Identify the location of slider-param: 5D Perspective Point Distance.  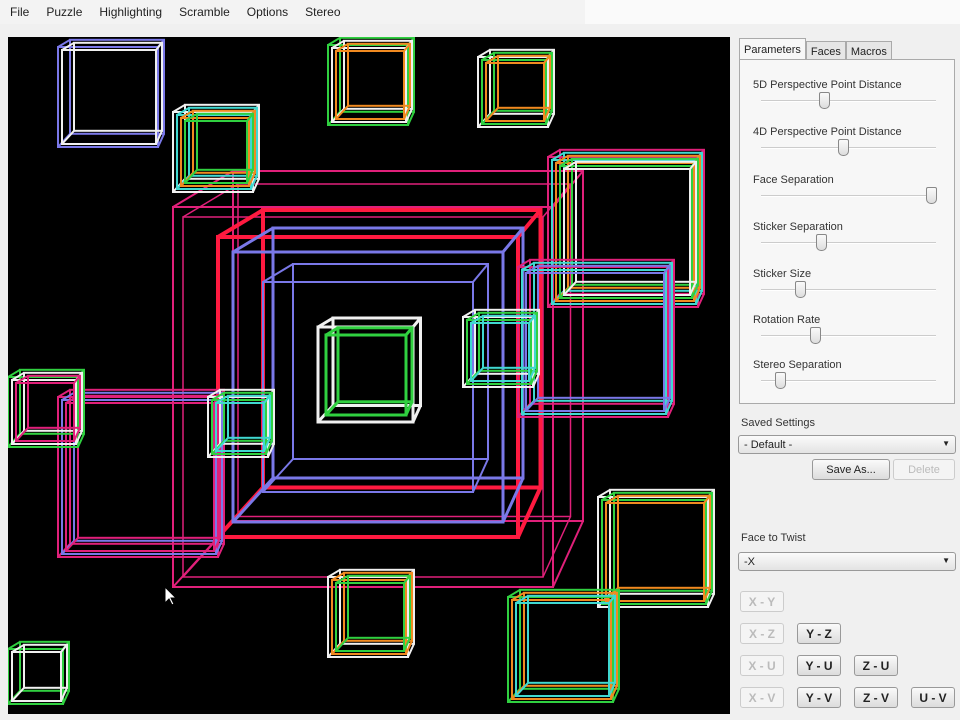
(848, 94).